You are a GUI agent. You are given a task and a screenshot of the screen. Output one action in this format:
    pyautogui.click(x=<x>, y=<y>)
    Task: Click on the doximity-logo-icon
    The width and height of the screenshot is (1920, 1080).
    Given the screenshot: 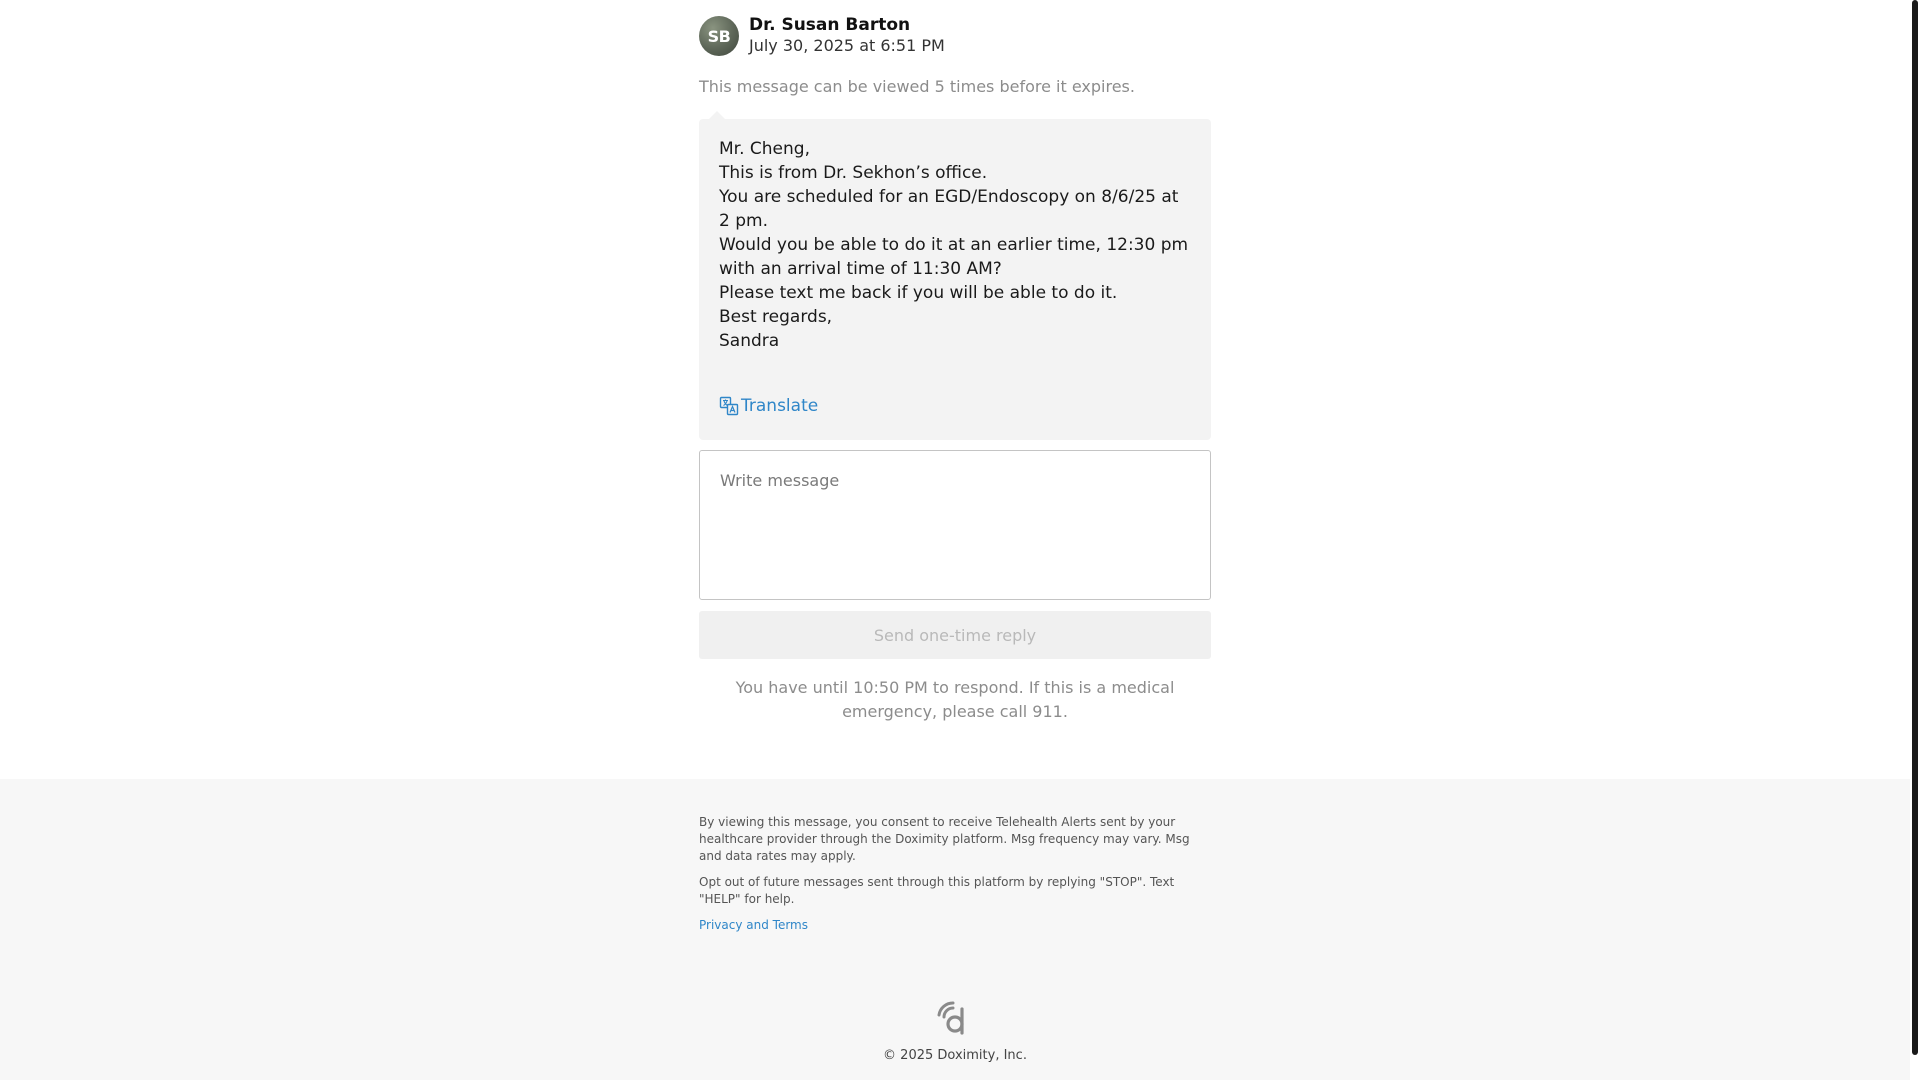 What is the action you would take?
    pyautogui.click(x=955, y=1018)
    